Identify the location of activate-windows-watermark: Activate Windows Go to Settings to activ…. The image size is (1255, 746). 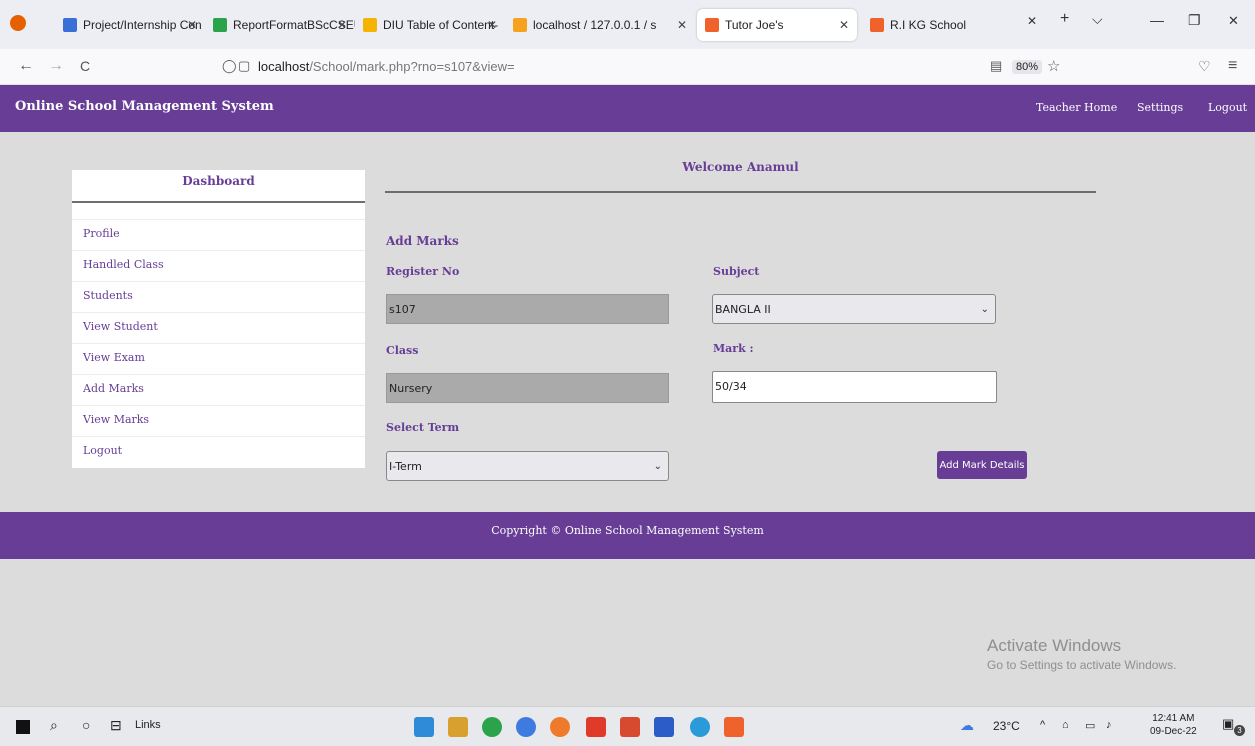
(1081, 654).